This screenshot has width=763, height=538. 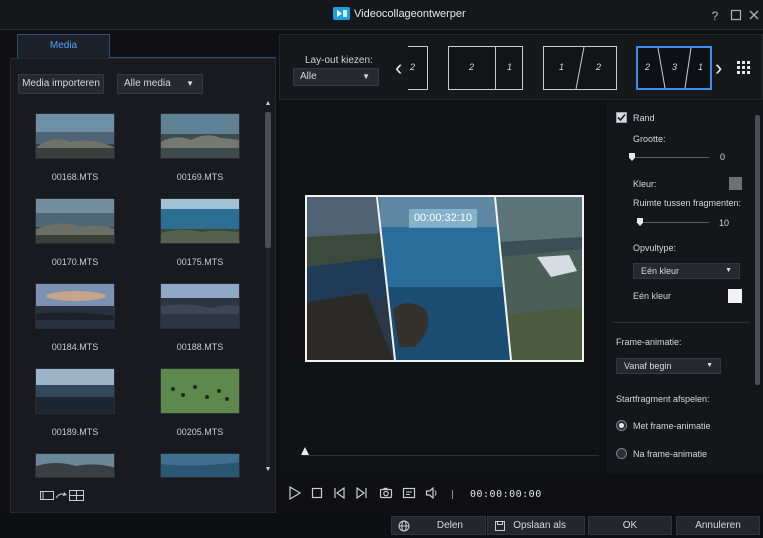 I want to click on media-filter-select: Alle media ▼, so click(x=160, y=84).